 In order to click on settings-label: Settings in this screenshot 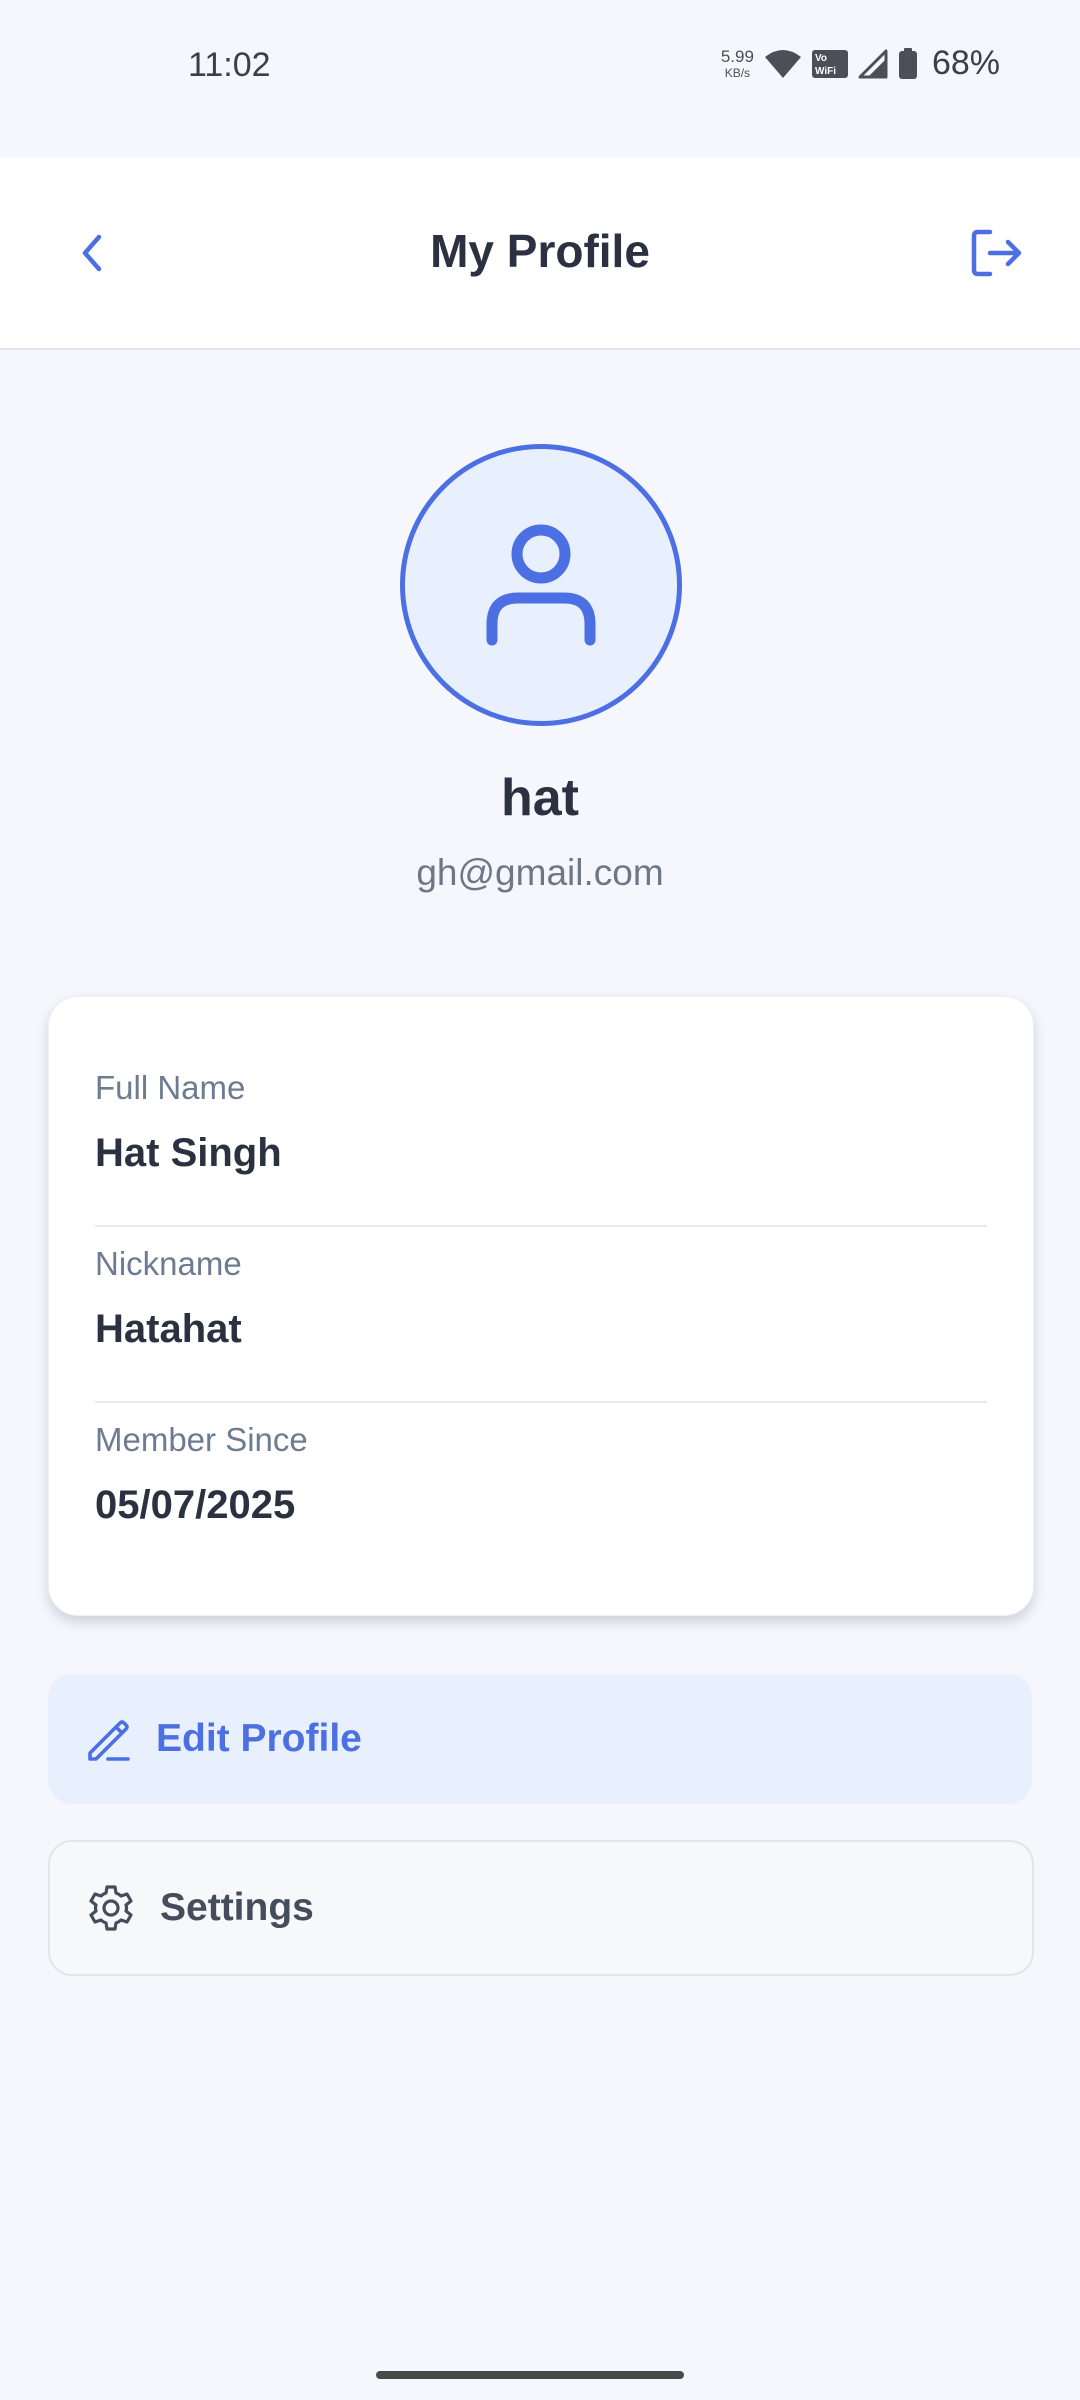, I will do `click(237, 1907)`.